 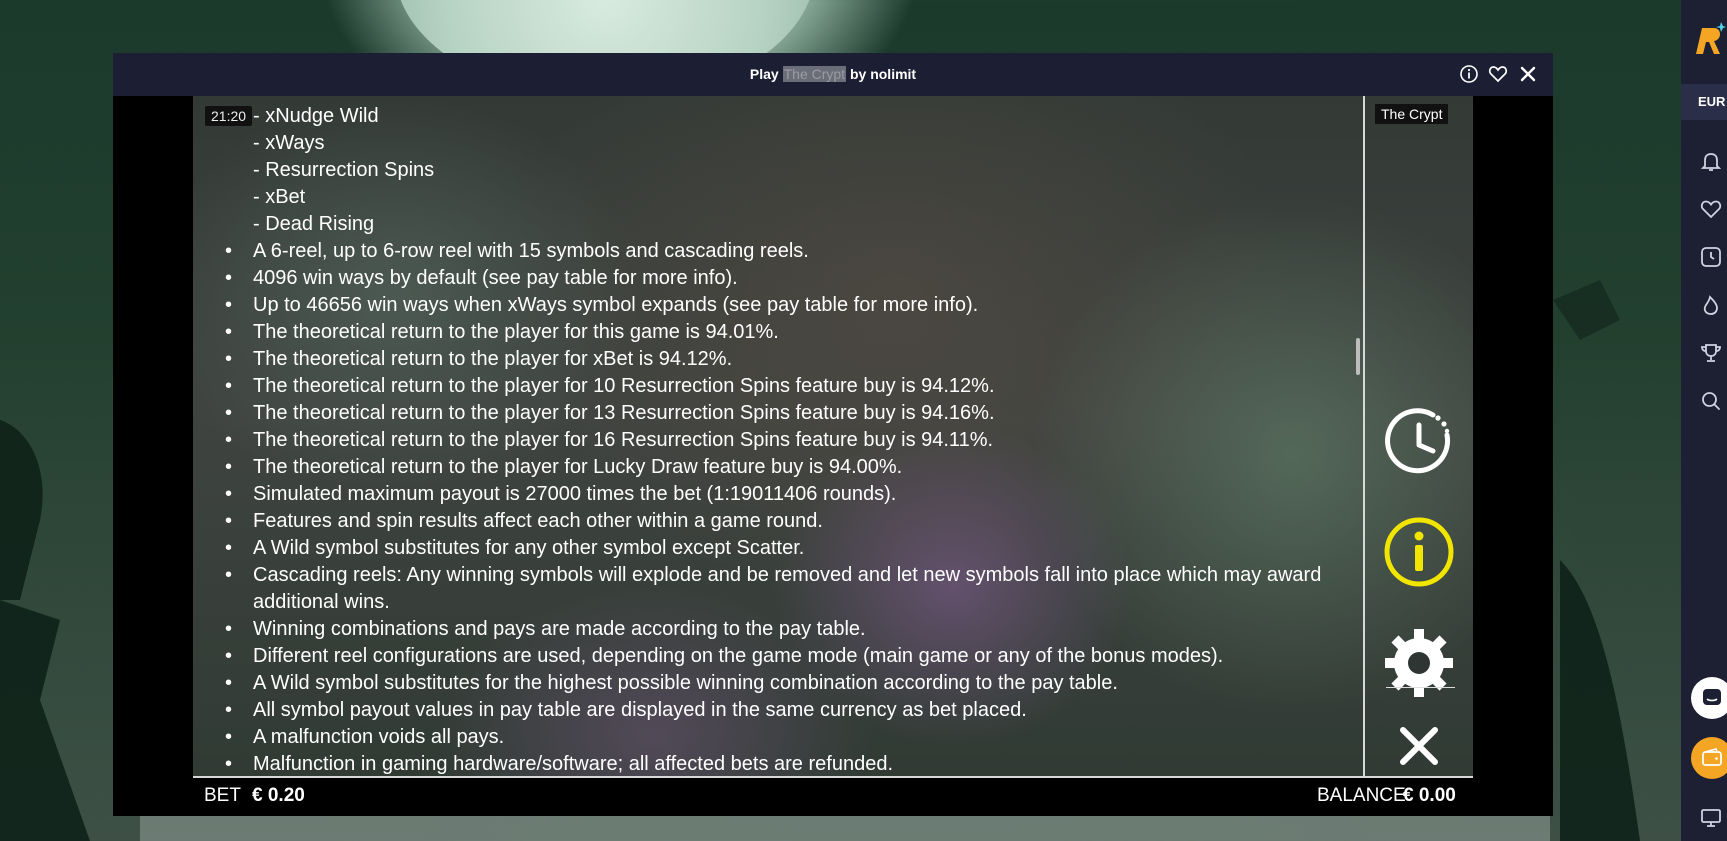 What do you see at coordinates (1419, 441) in the screenshot?
I see `history-icon` at bounding box center [1419, 441].